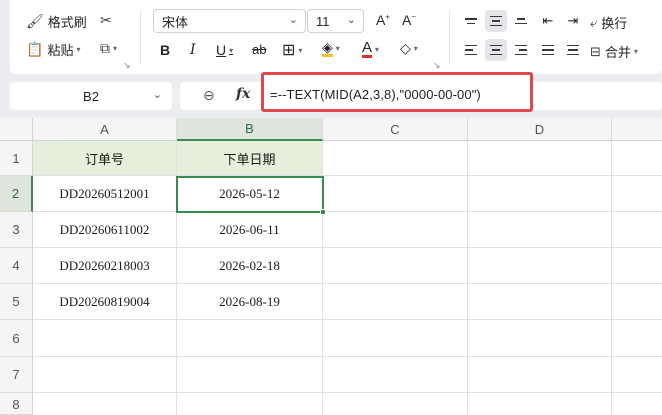 This screenshot has width=662, height=415. I want to click on cell-c2, so click(395, 194).